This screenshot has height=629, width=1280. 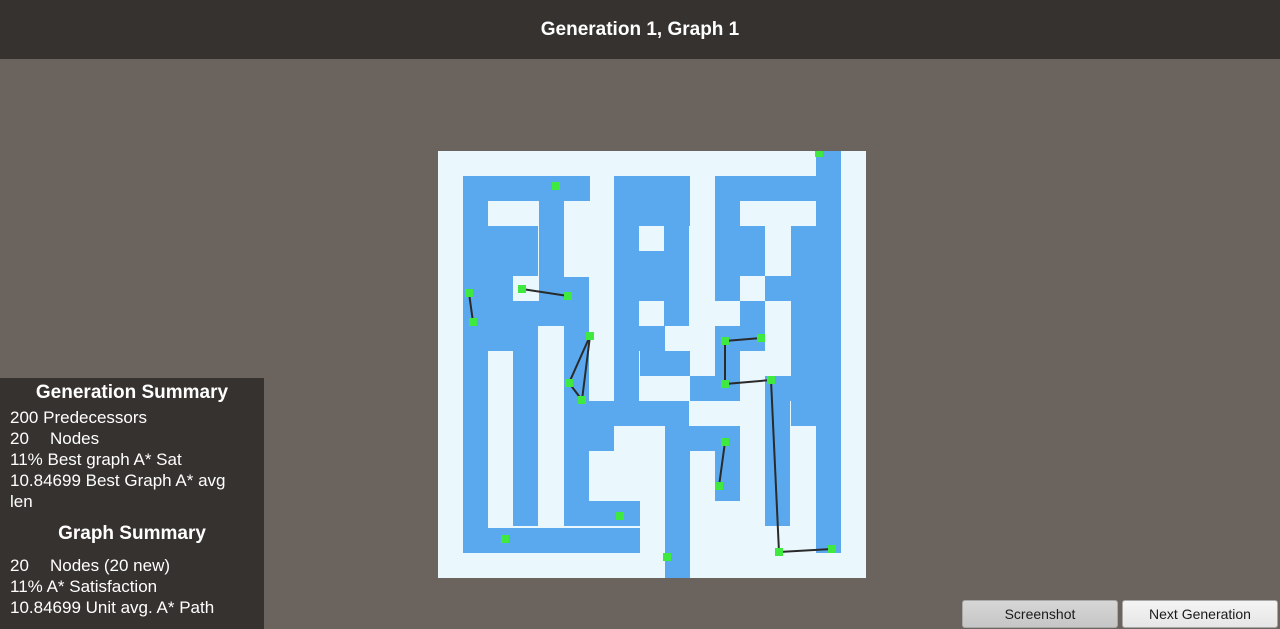 What do you see at coordinates (26, 459) in the screenshot?
I see `gen-row-value: 11%` at bounding box center [26, 459].